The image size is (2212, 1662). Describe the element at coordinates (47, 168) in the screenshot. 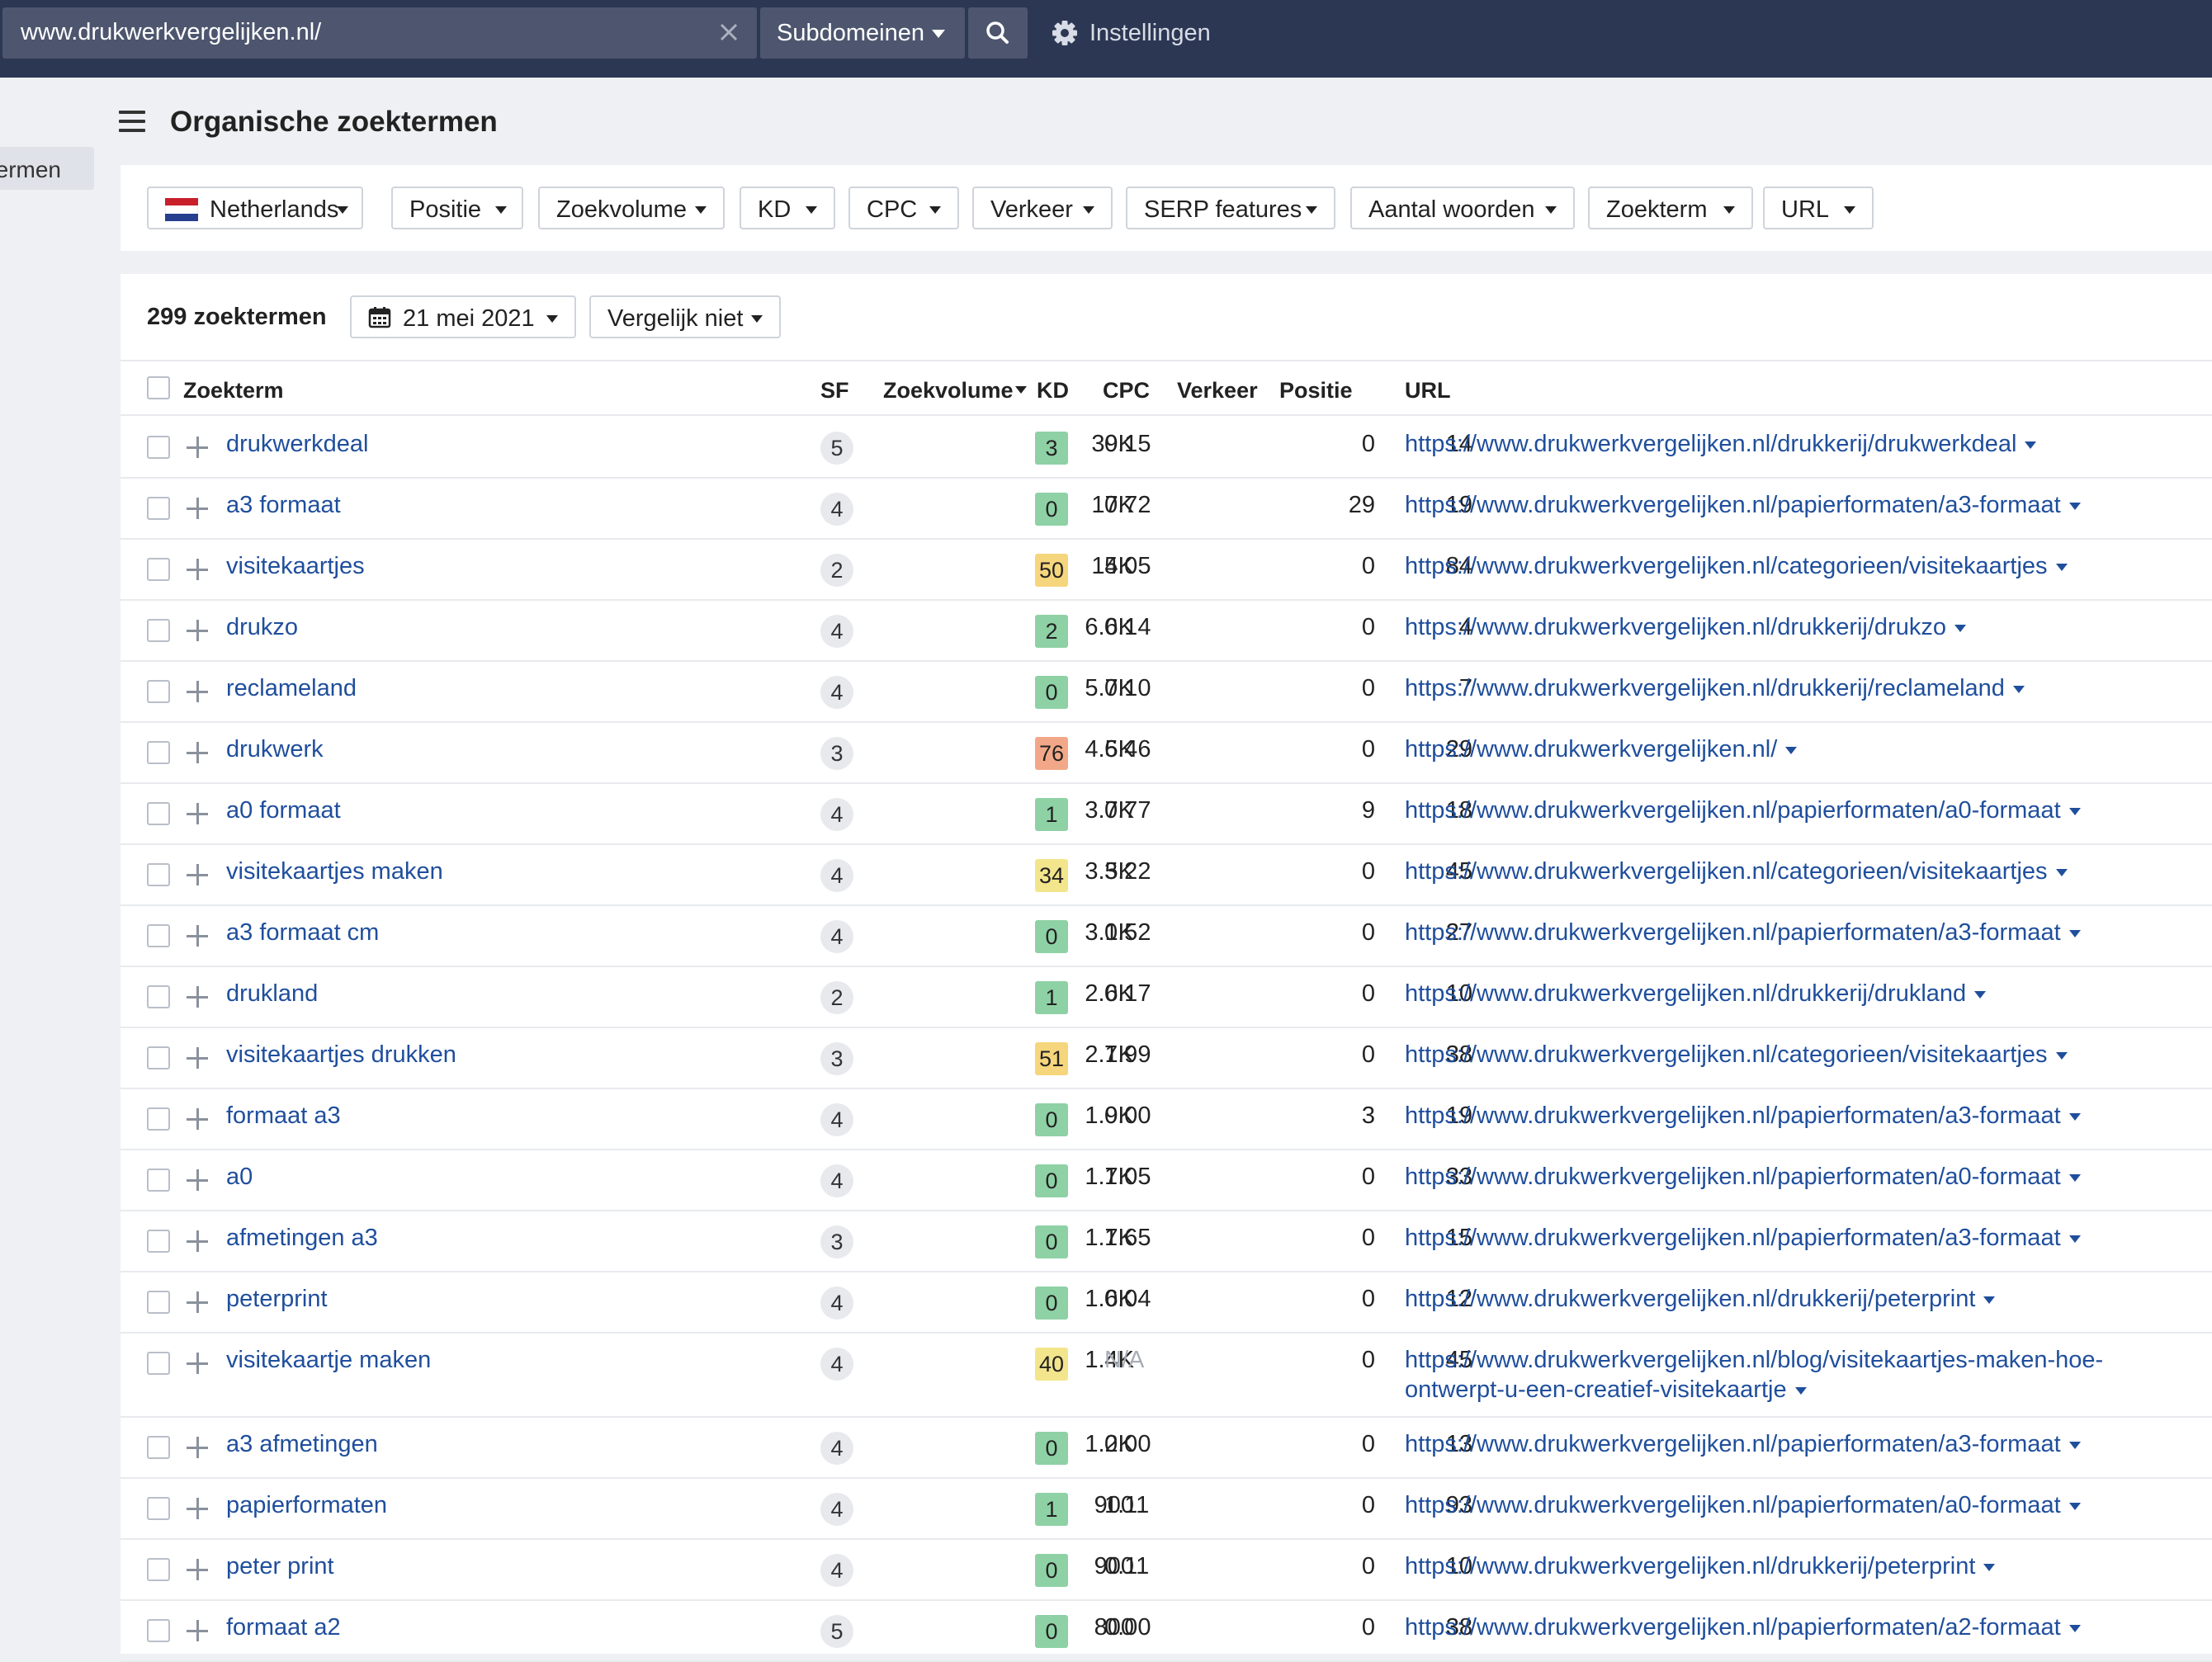

I see `sidebar-item-organic-keywords: ermen` at that location.